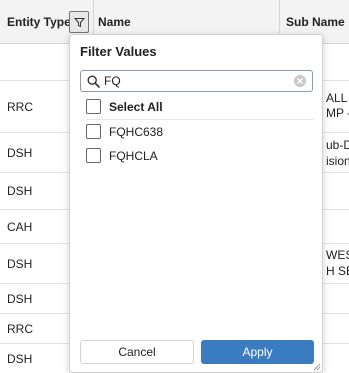 The image size is (349, 373). I want to click on filter-icon, so click(79, 22).